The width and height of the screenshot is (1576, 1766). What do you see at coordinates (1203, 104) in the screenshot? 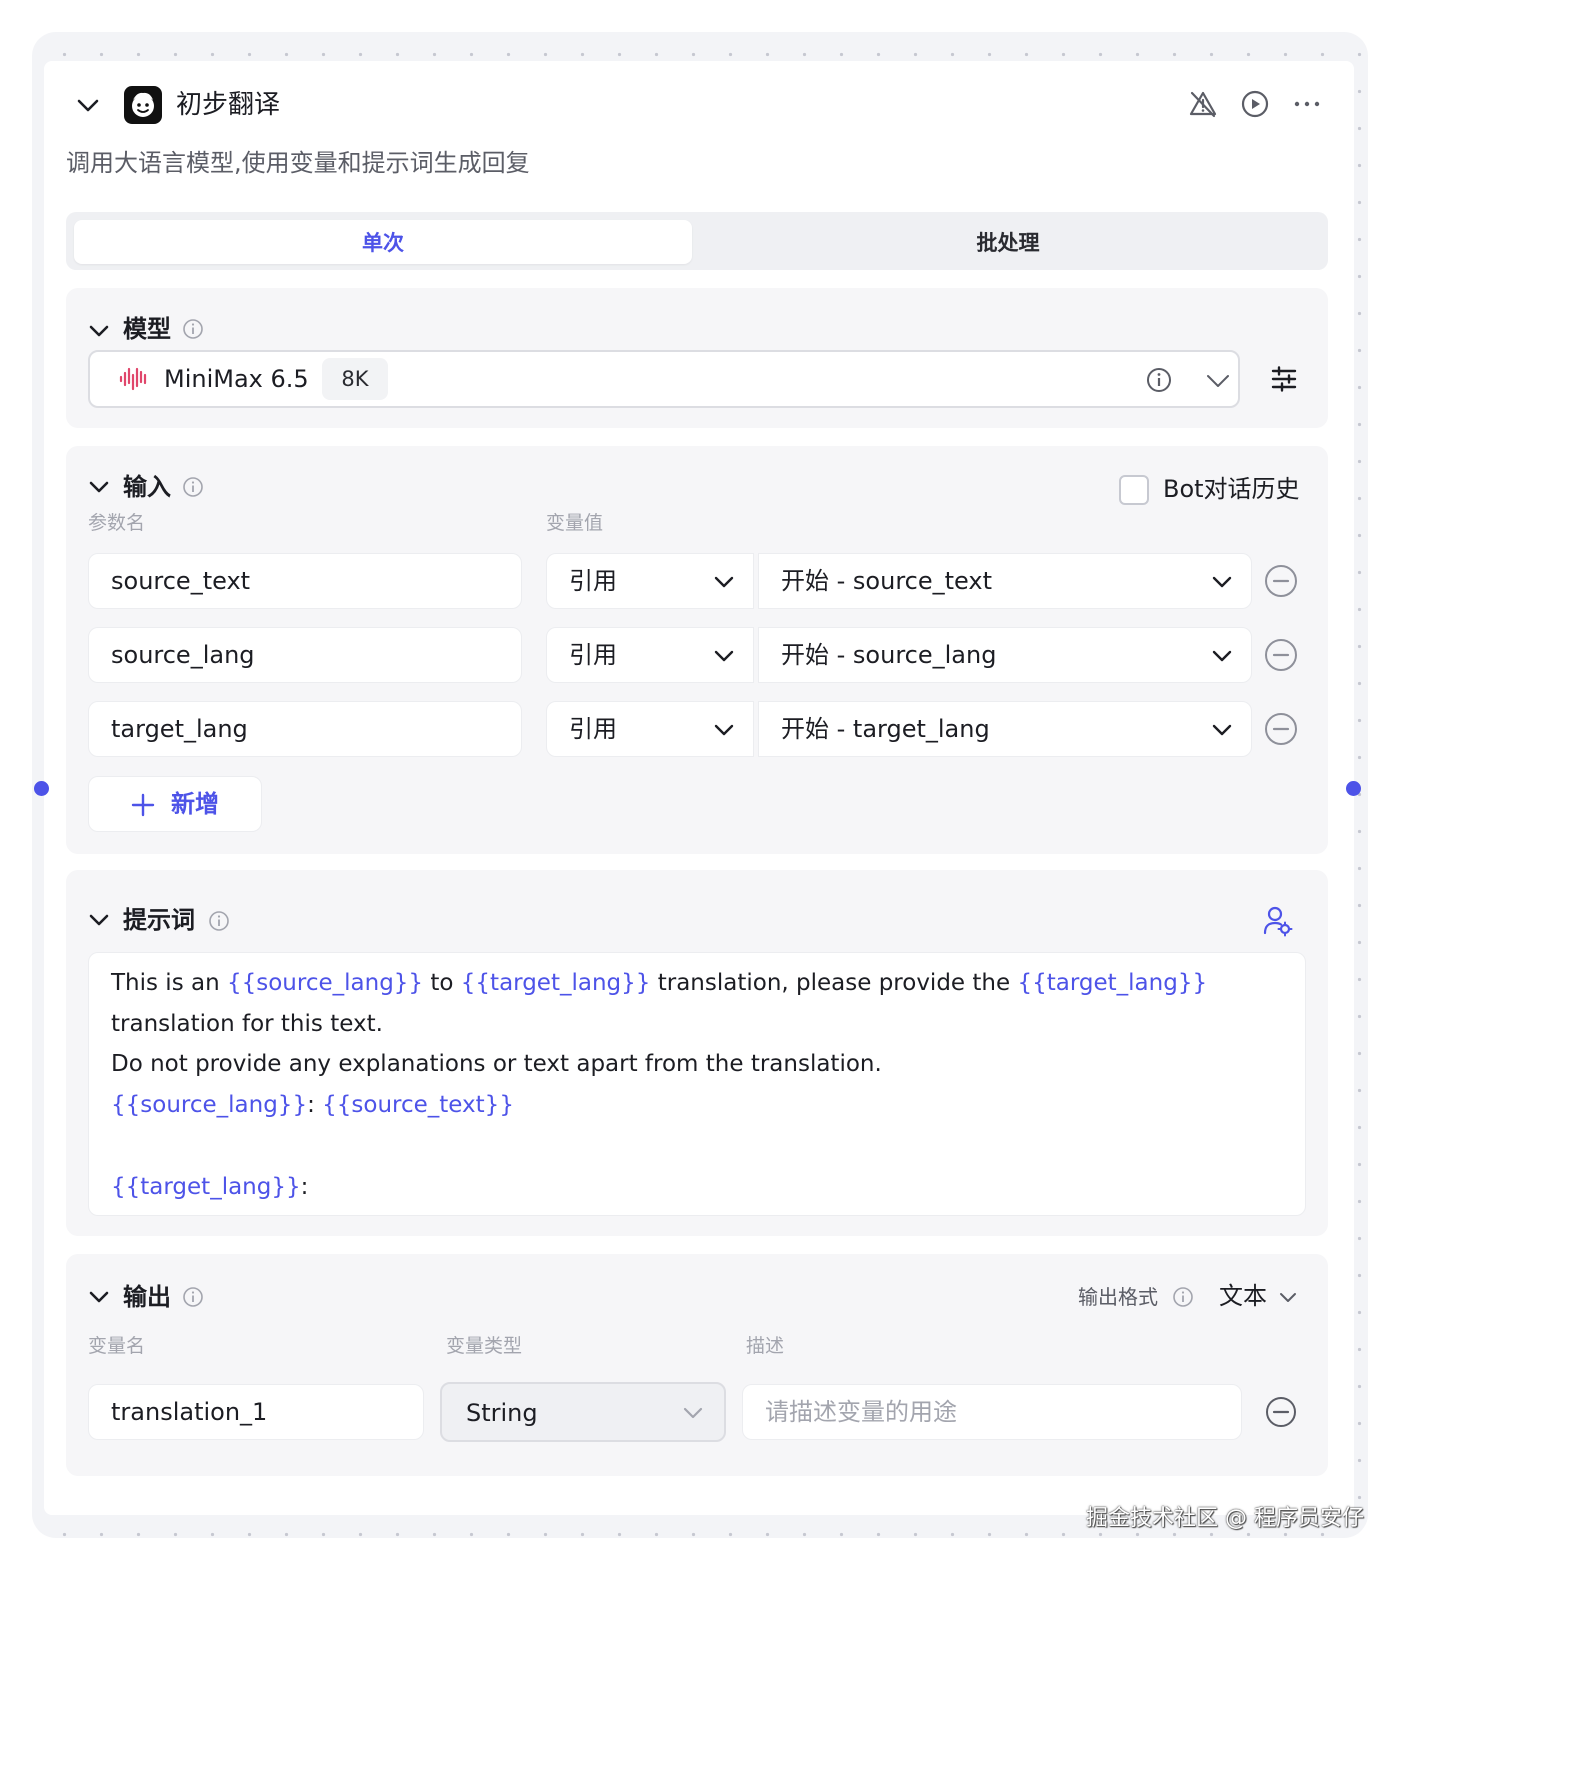
I see `alert-off-icon` at bounding box center [1203, 104].